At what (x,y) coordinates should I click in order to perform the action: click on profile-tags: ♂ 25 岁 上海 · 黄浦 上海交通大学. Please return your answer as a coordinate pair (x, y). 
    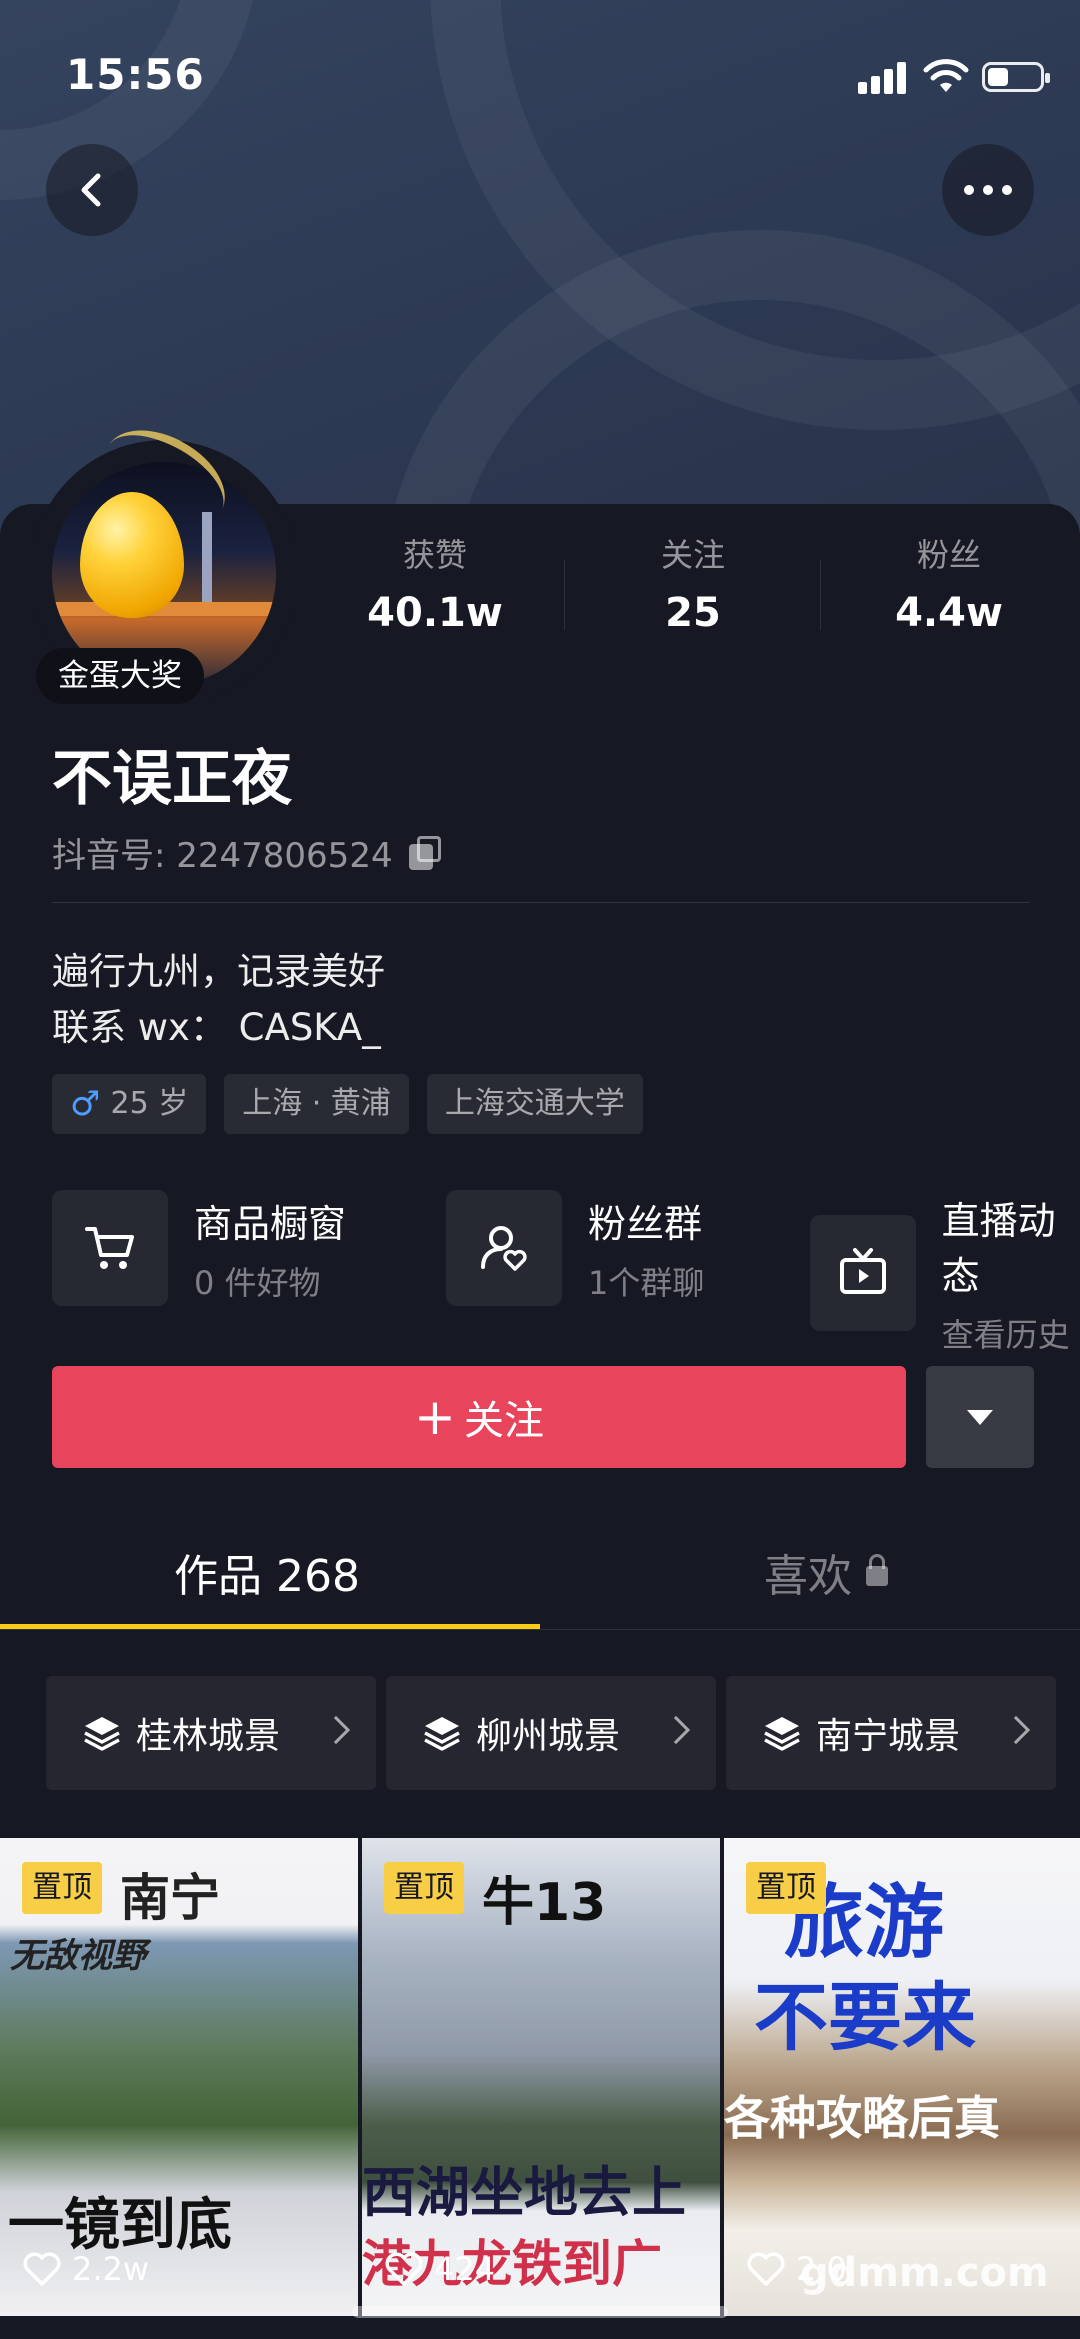
    Looking at the image, I should click on (347, 1104).